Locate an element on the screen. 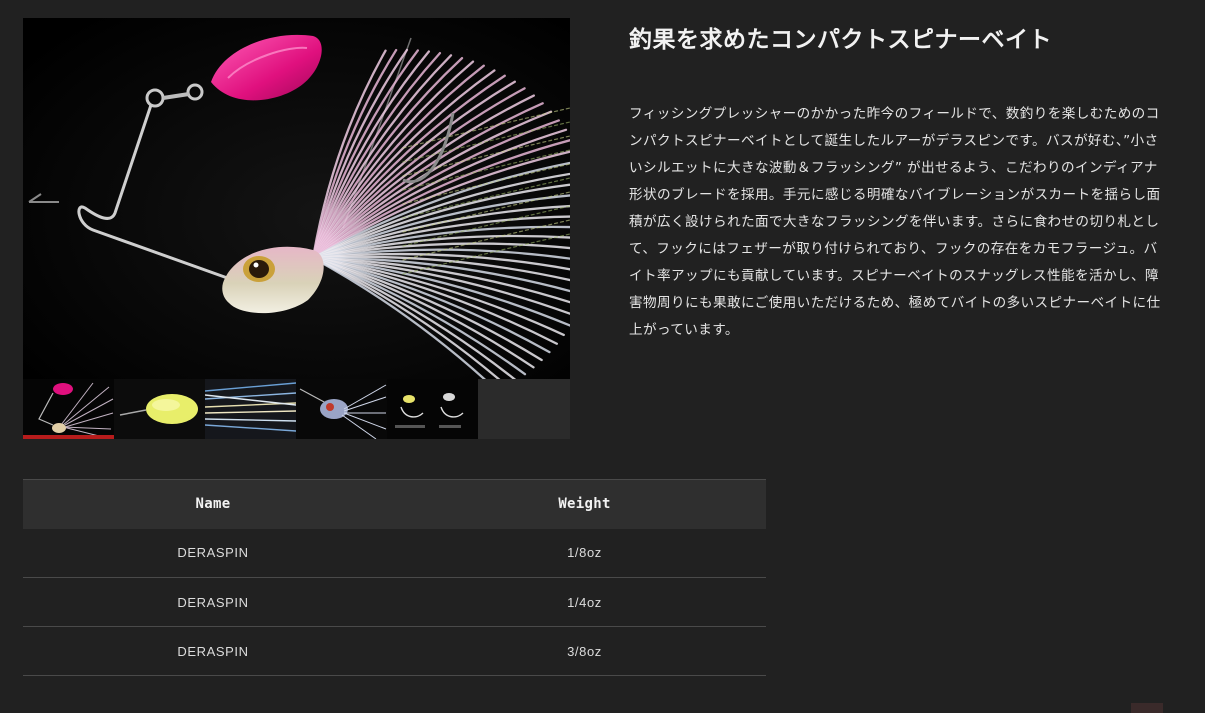  column-header-weight: Weight is located at coordinates (584, 504).